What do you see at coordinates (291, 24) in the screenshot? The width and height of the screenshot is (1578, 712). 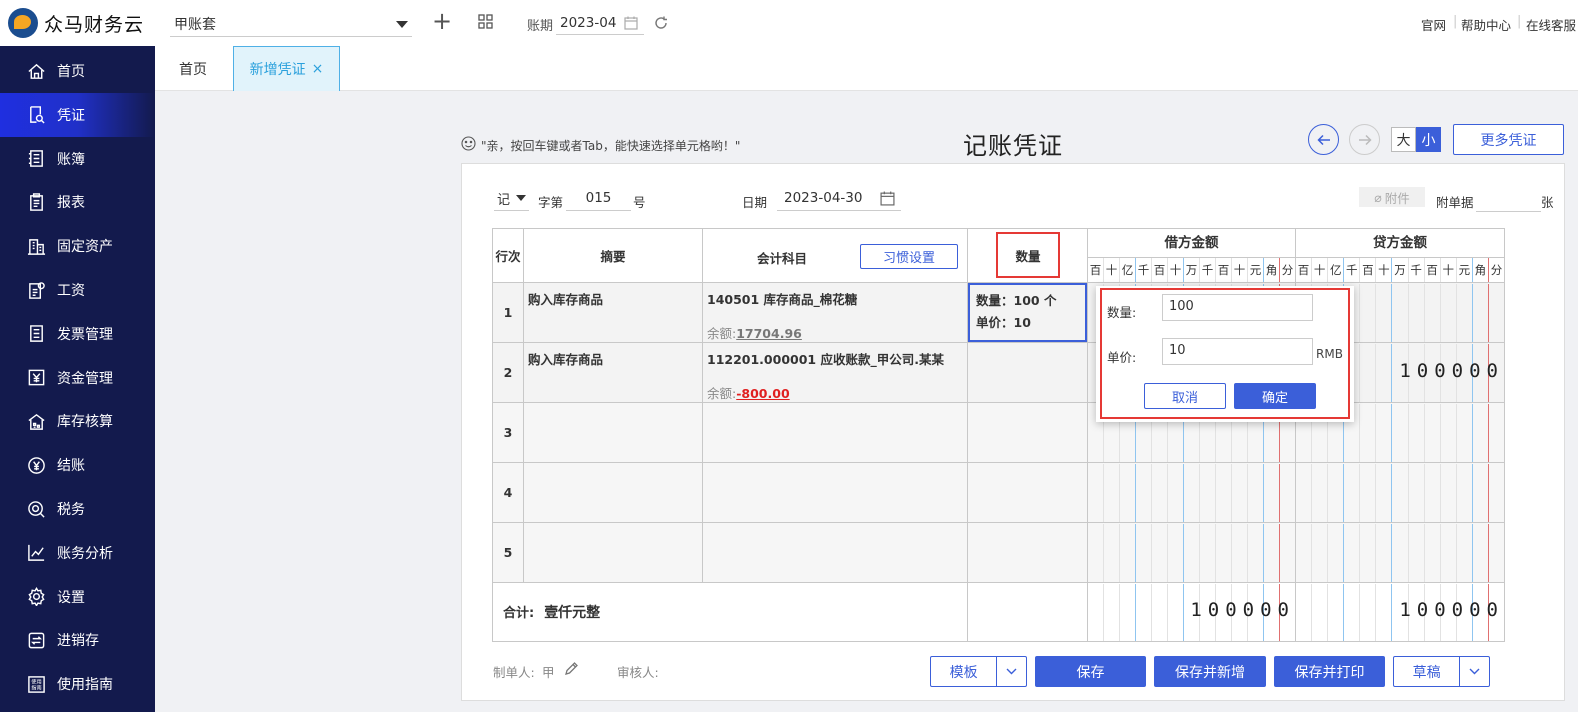 I see `account-set-select: 甲账套` at bounding box center [291, 24].